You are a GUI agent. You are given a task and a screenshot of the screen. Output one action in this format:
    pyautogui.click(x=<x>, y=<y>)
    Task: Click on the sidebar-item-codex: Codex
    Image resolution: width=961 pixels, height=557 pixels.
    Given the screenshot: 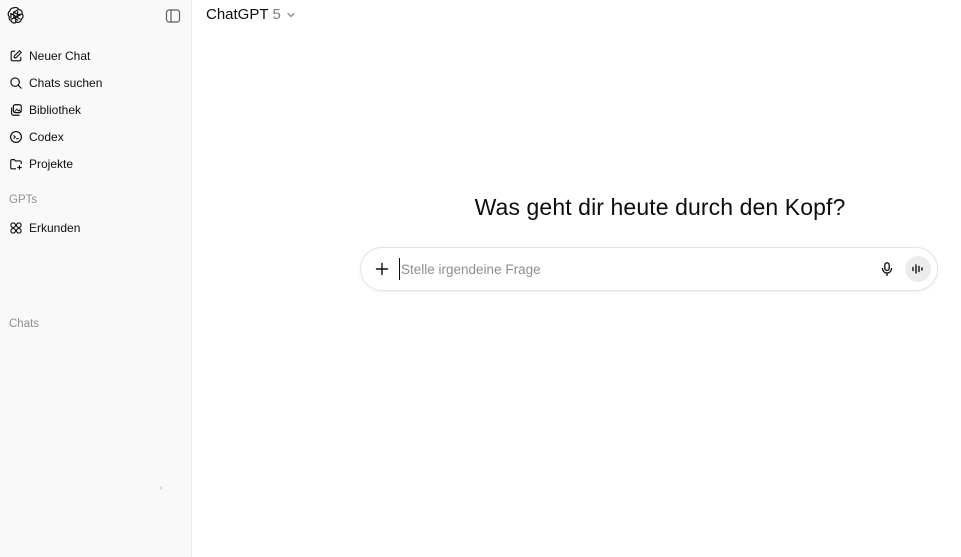 What is the action you would take?
    pyautogui.click(x=95, y=136)
    